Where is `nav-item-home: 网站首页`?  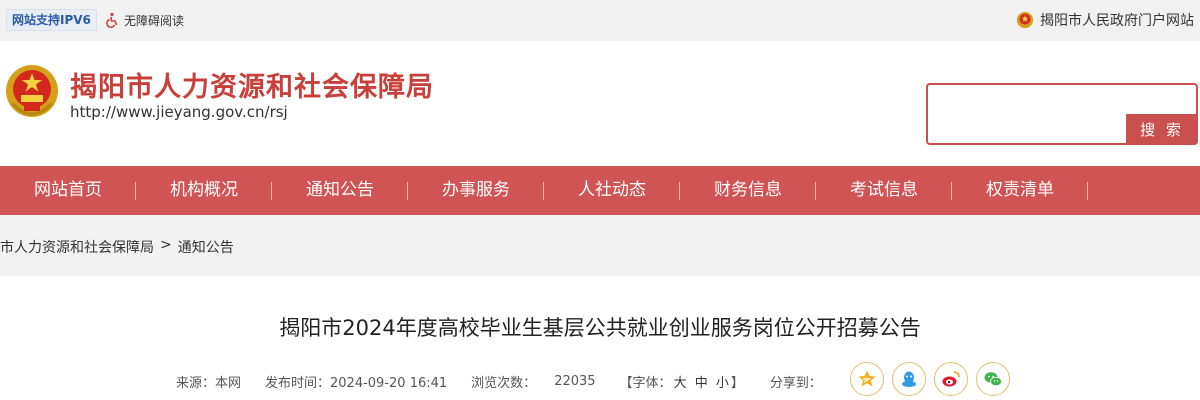
nav-item-home: 网站首页 is located at coordinates (68, 190).